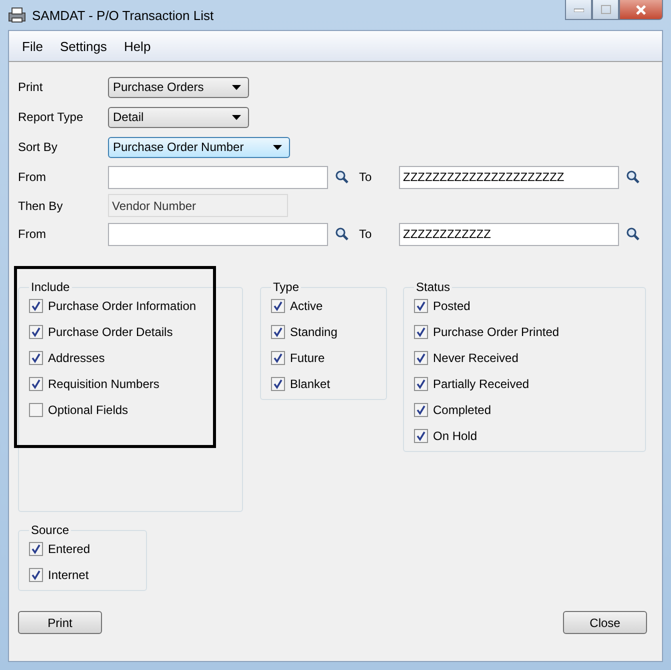 This screenshot has width=671, height=670. Describe the element at coordinates (481, 383) in the screenshot. I see `checkbox-label: Partially Received` at that location.